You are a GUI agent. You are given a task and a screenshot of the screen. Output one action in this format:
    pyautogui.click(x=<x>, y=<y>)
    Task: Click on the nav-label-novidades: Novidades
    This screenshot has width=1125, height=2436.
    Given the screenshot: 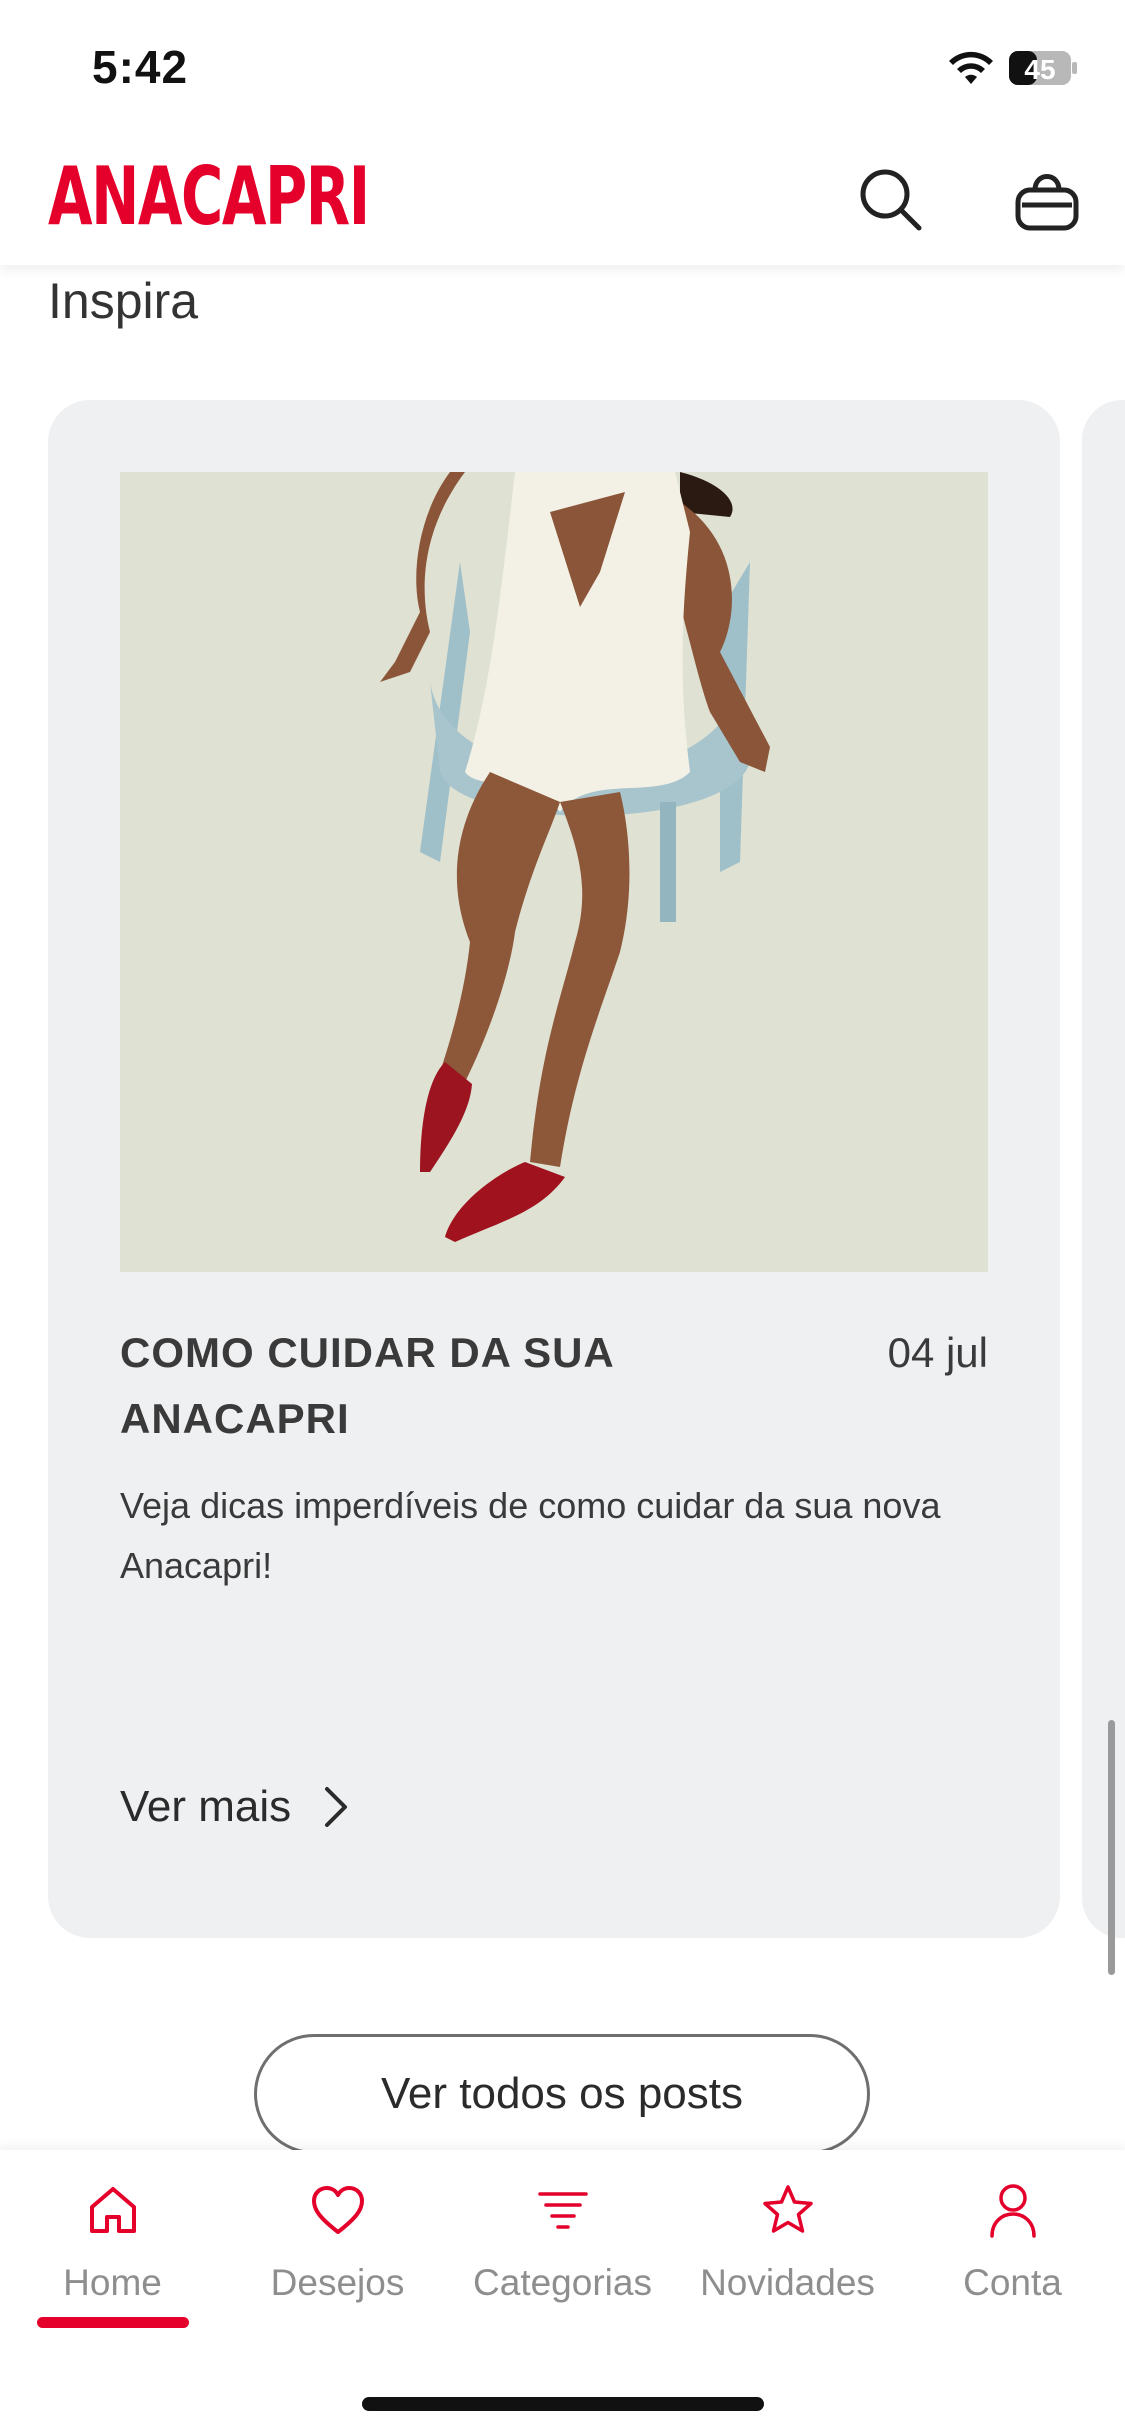 What is the action you would take?
    pyautogui.click(x=787, y=2282)
    